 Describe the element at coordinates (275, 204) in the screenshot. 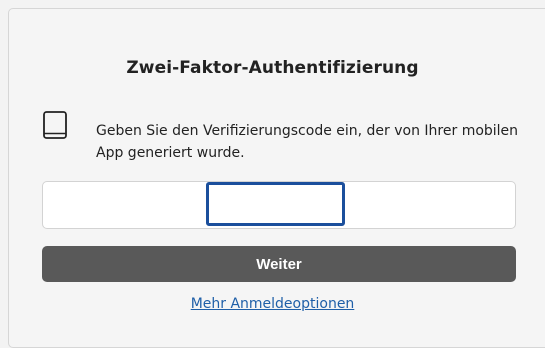

I see `verification-code-input` at that location.